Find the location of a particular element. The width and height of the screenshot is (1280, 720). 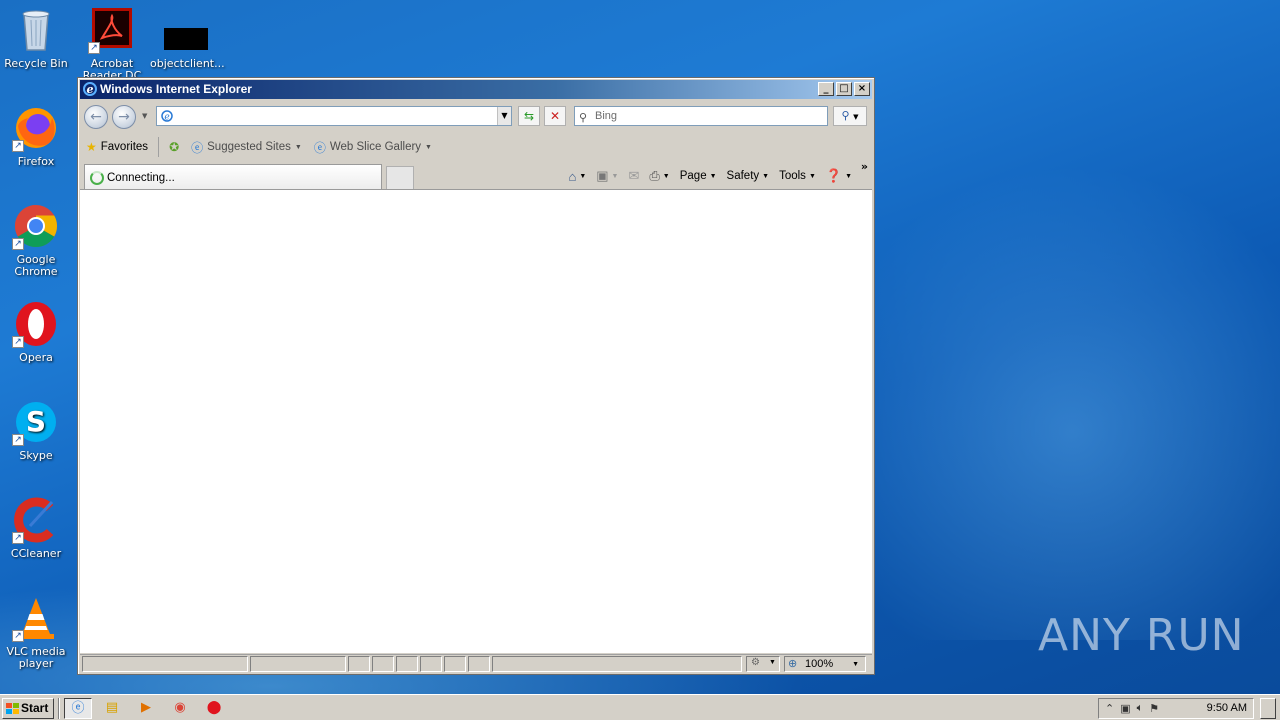

desktop-icon-skype: S ↗ Skype is located at coordinates (36, 430).